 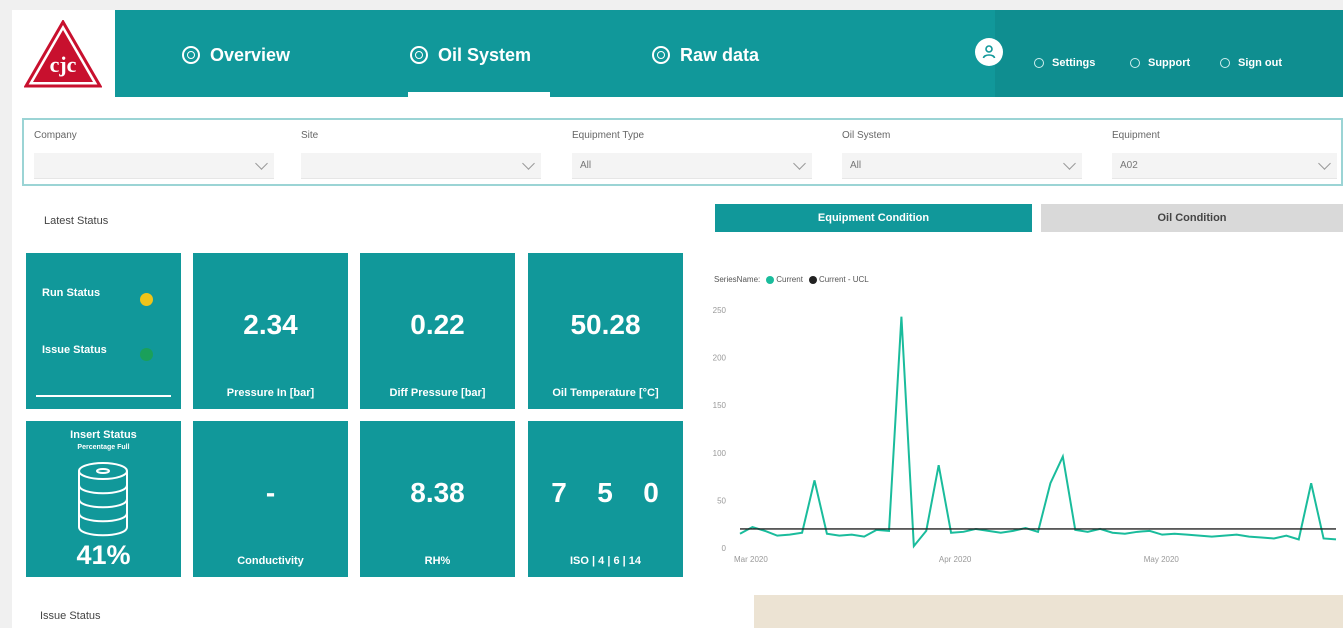 I want to click on filter-label: Site, so click(x=310, y=135).